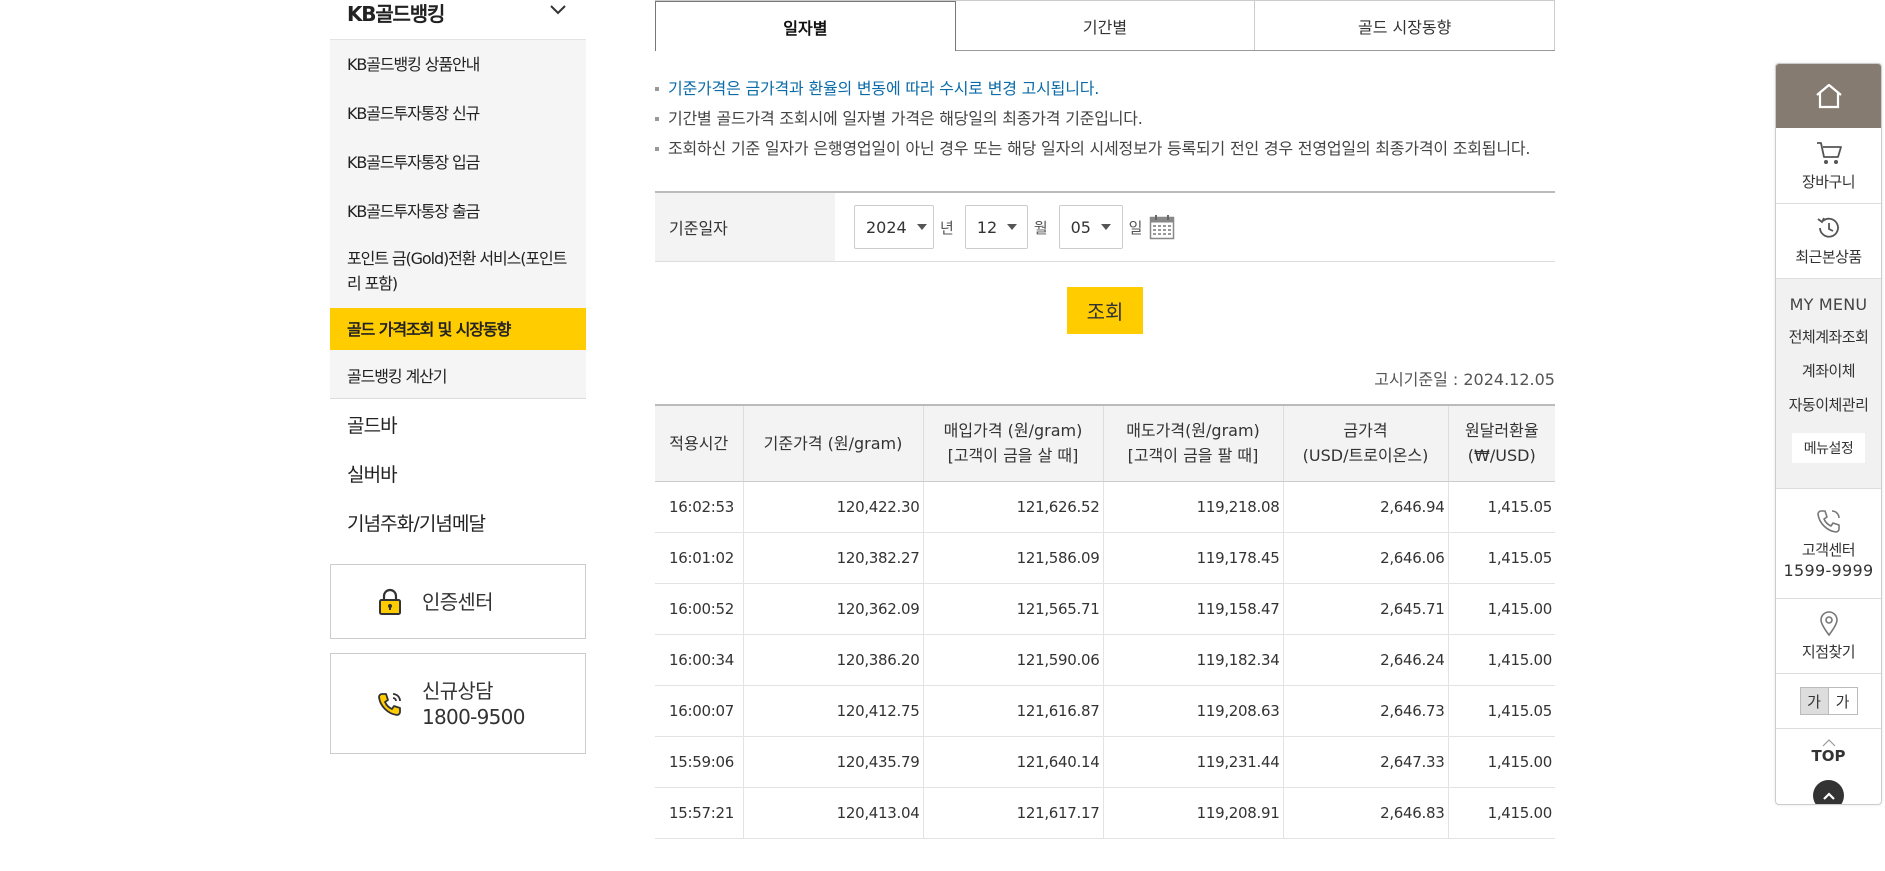  What do you see at coordinates (1828, 755) in the screenshot?
I see `scroll-top-label: TOP` at bounding box center [1828, 755].